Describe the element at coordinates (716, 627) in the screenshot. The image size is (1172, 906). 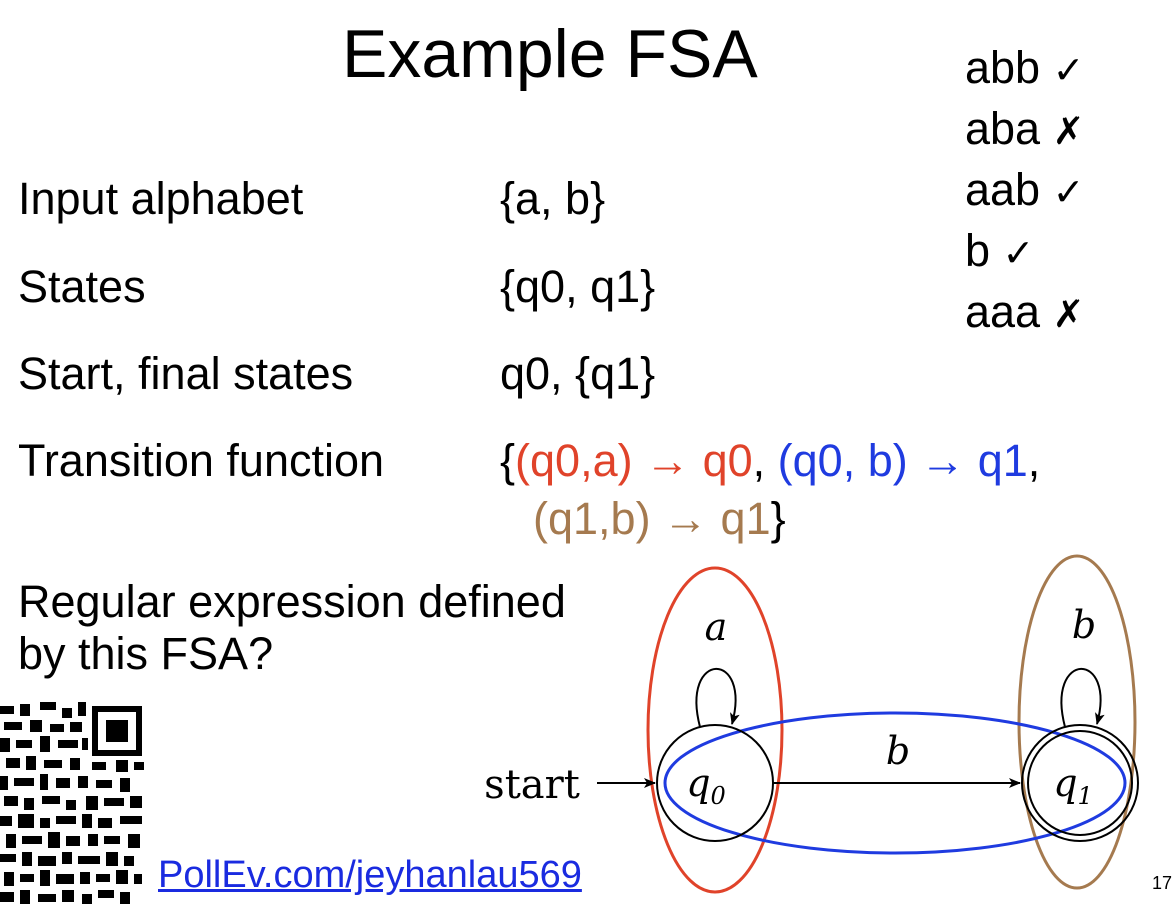
I see `edge-label-a: a` at that location.